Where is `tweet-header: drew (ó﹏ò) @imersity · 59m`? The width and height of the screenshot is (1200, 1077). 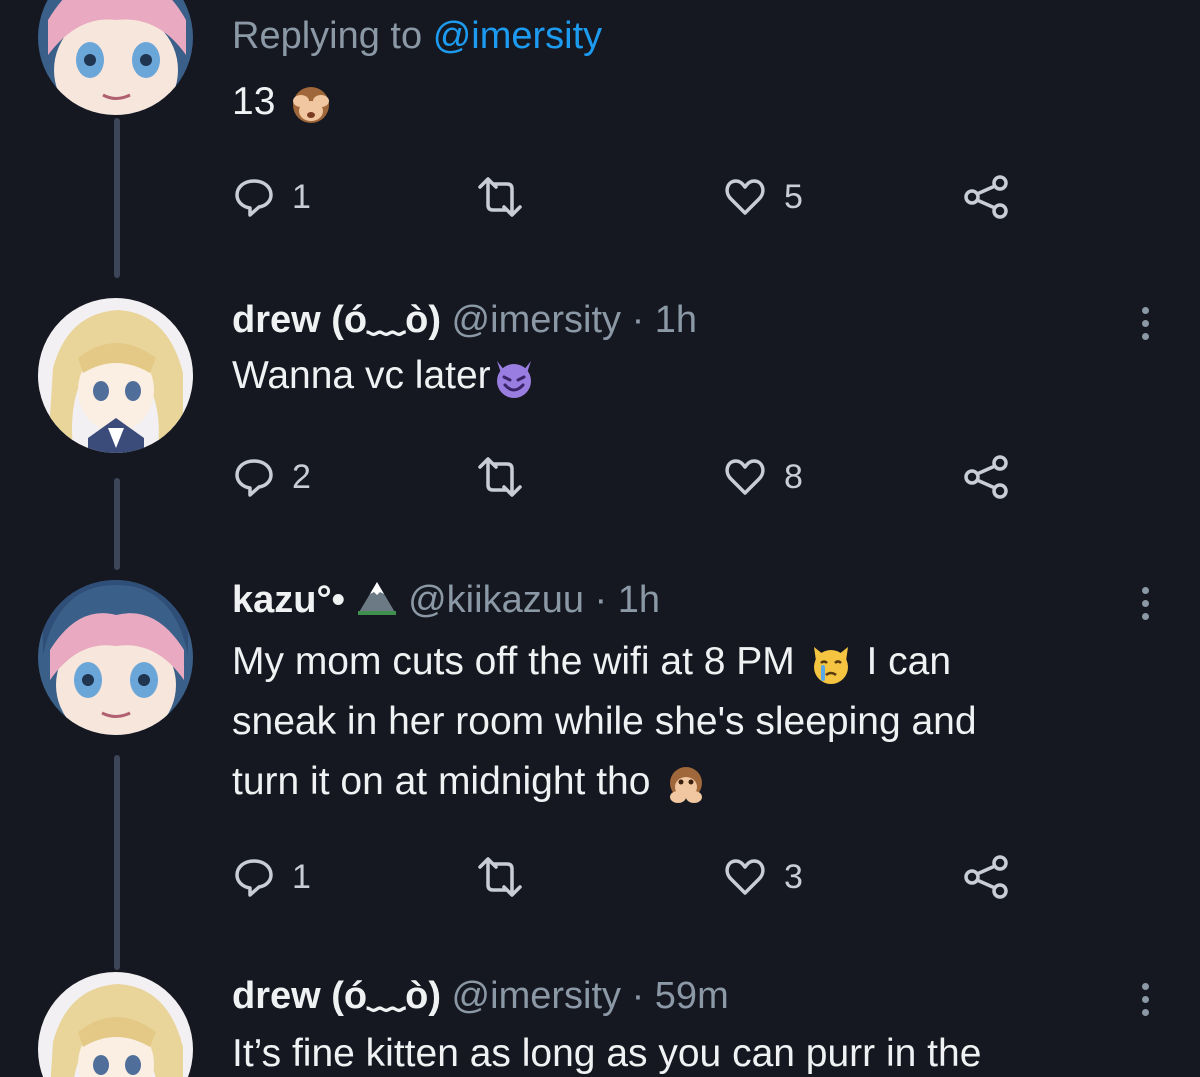 tweet-header: drew (ó﹏ò) @imersity · 59m is located at coordinates (696, 996).